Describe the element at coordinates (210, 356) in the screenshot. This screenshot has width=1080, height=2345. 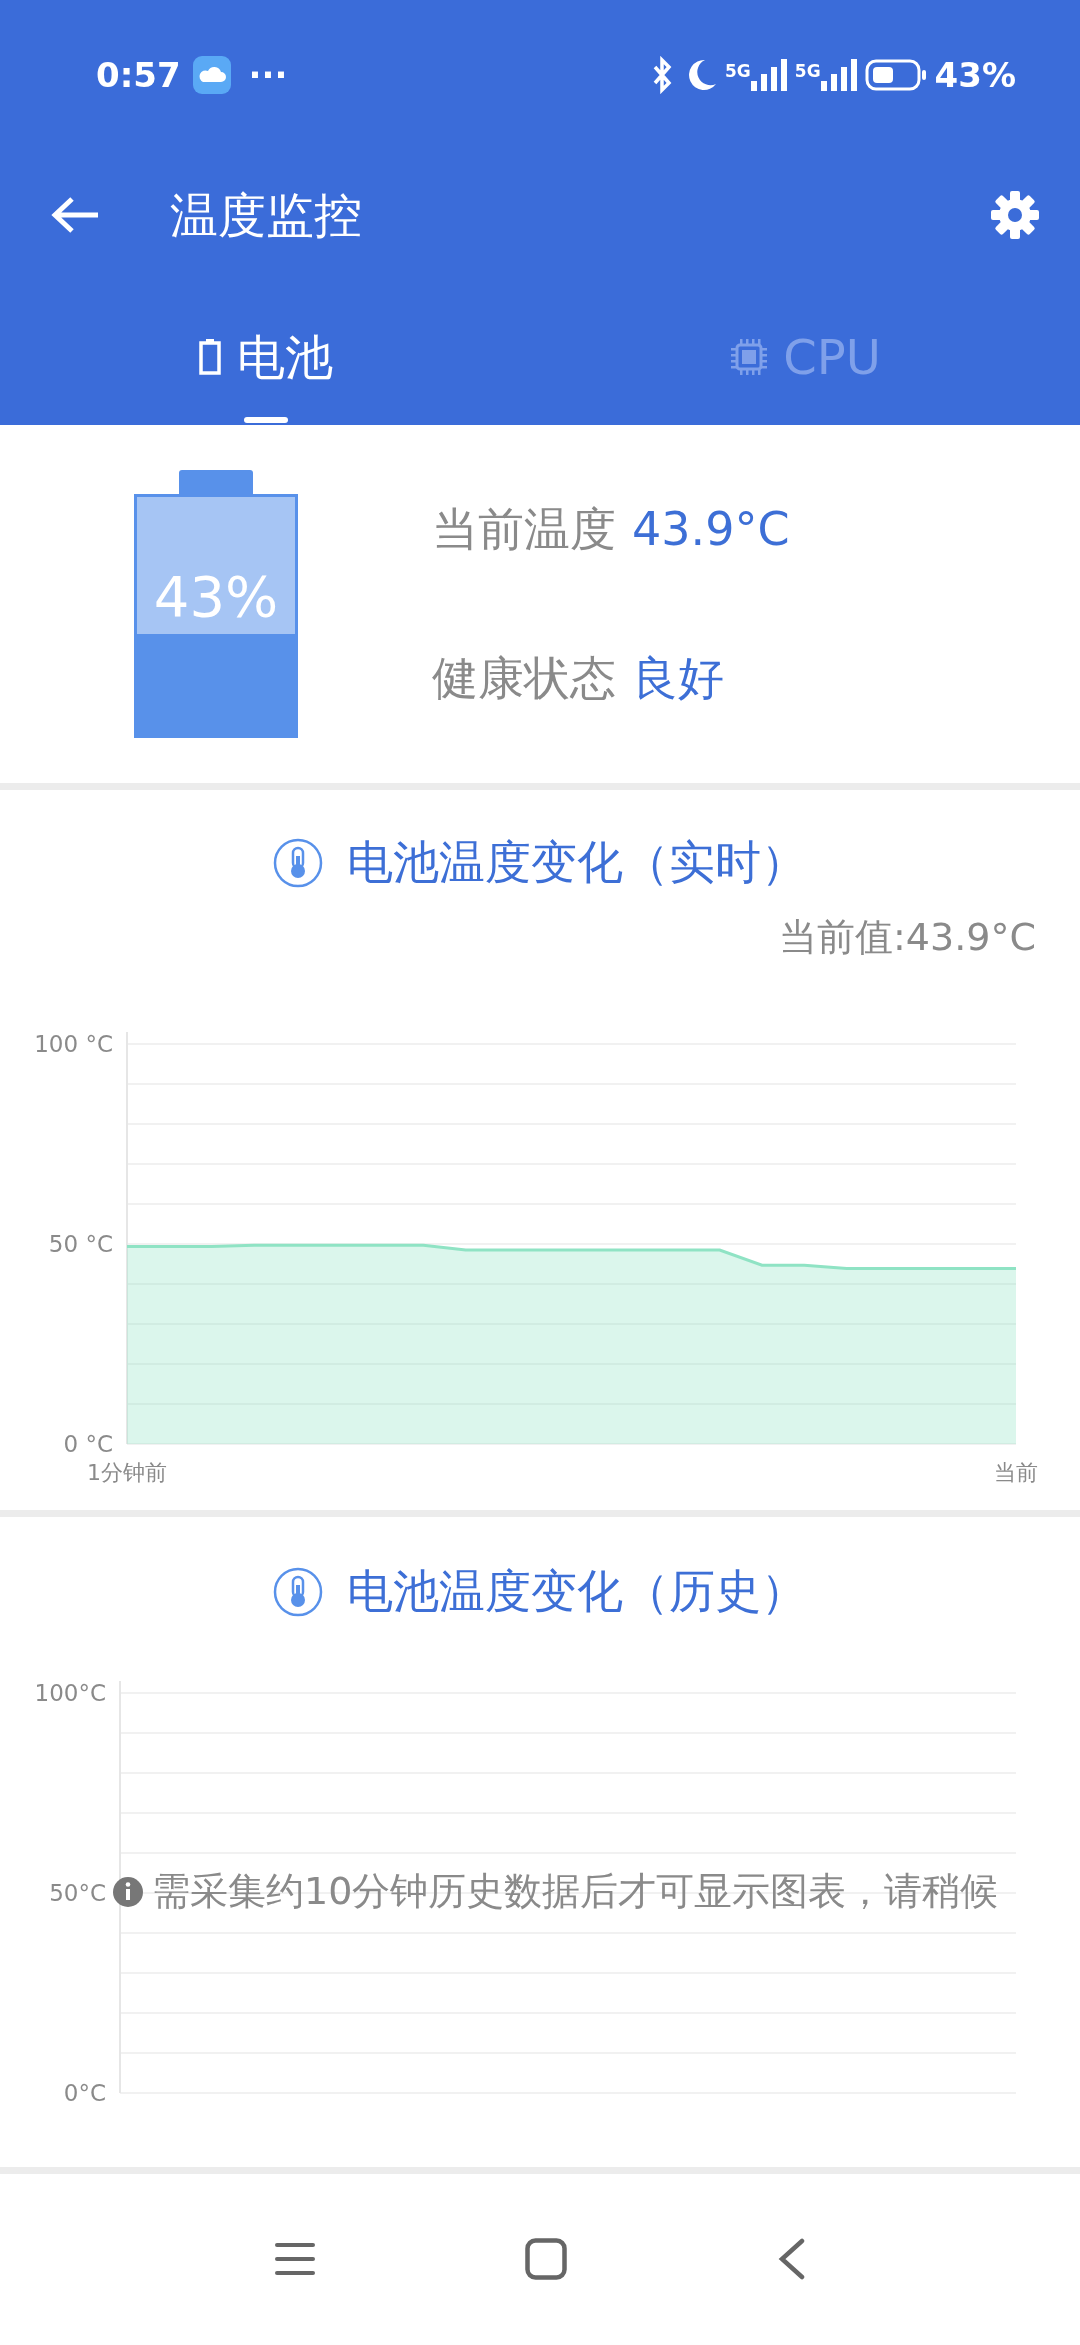
I see `battery-icon` at that location.